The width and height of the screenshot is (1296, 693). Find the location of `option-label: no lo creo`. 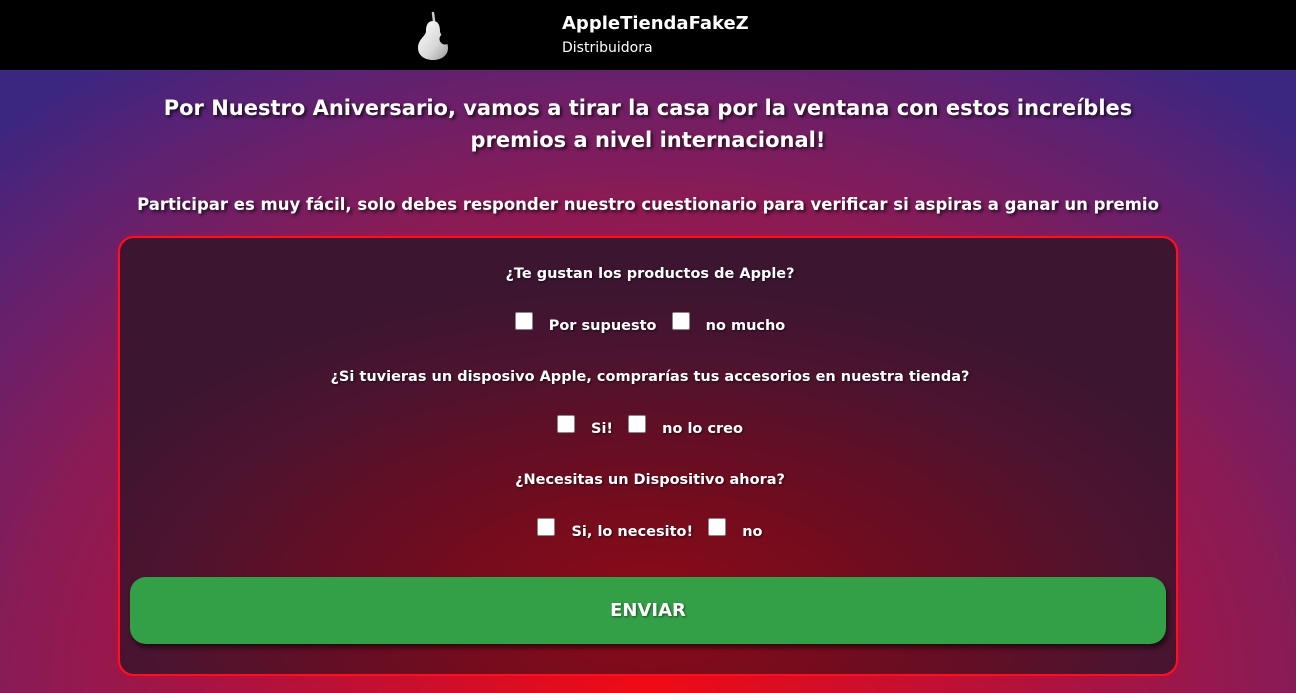

option-label: no lo creo is located at coordinates (702, 429).